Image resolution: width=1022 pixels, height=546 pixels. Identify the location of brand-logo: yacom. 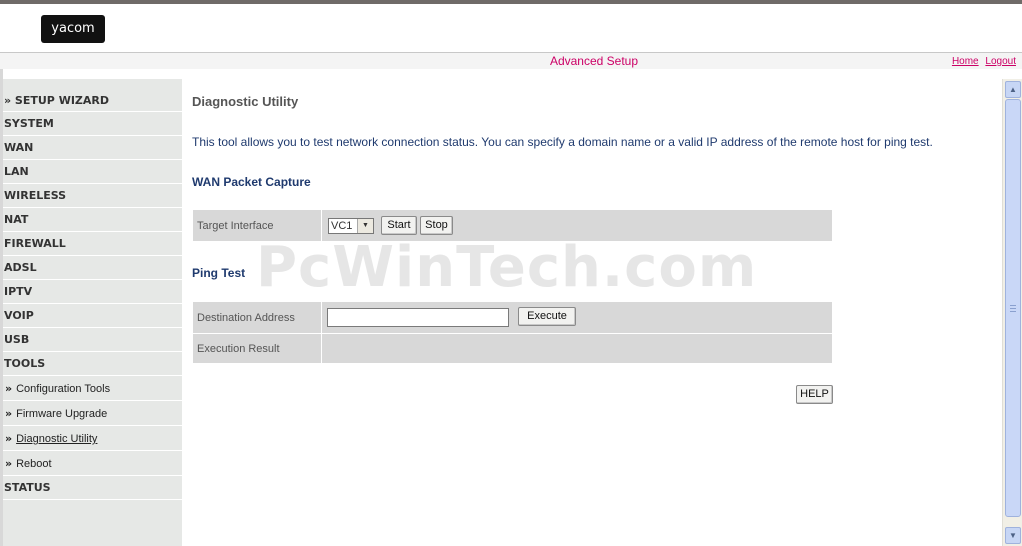
(73, 29).